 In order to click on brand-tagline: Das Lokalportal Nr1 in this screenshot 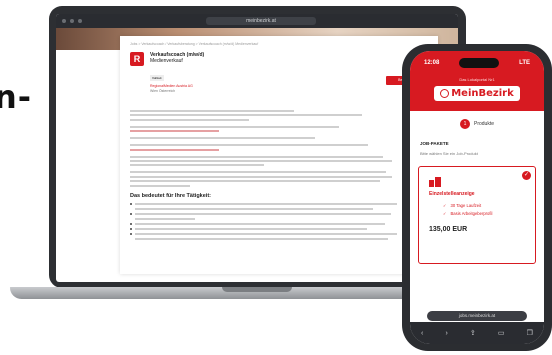, I will do `click(477, 79)`.